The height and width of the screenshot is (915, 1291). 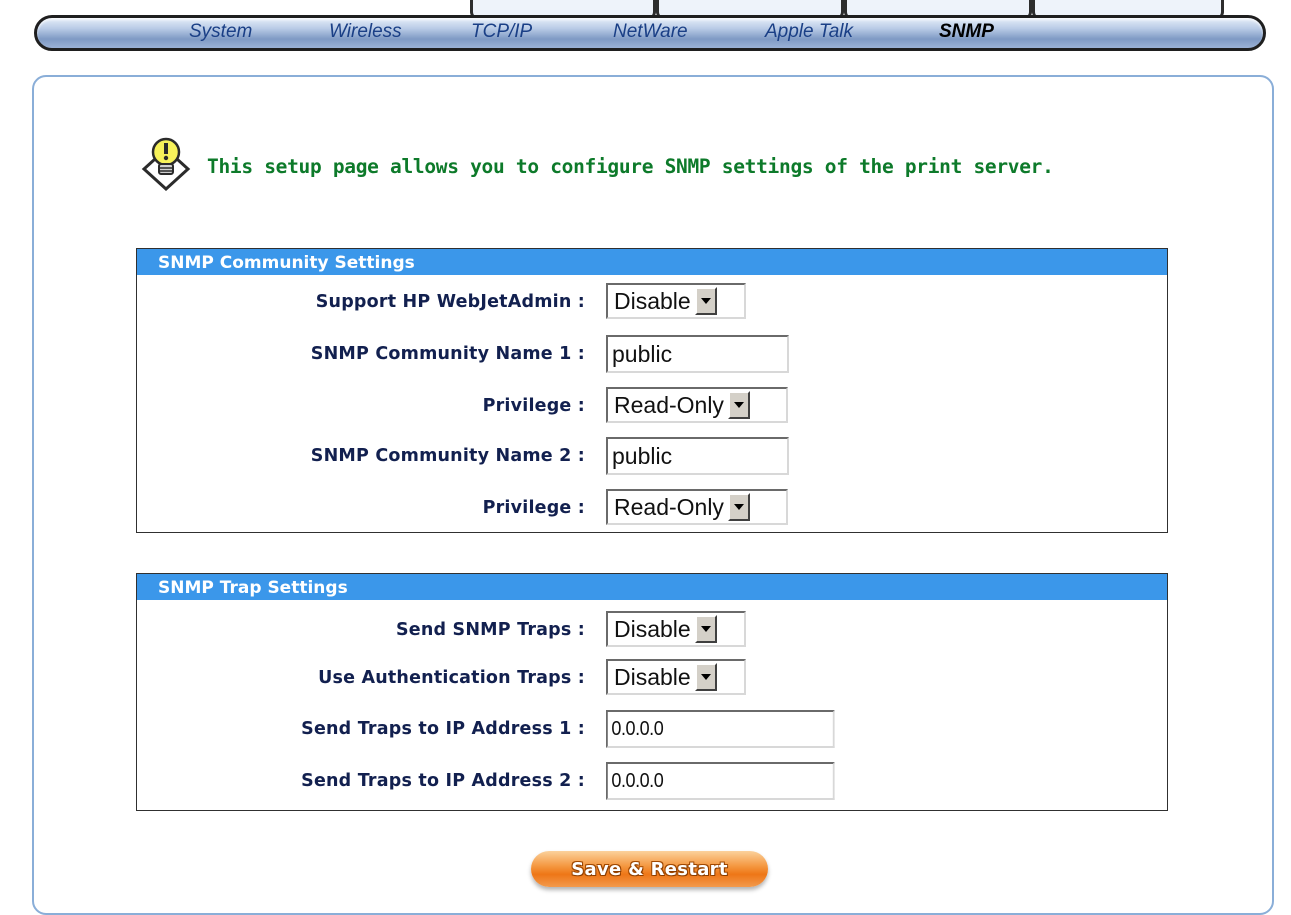 What do you see at coordinates (669, 506) in the screenshot?
I see `privilege-2-value: Read-Only` at bounding box center [669, 506].